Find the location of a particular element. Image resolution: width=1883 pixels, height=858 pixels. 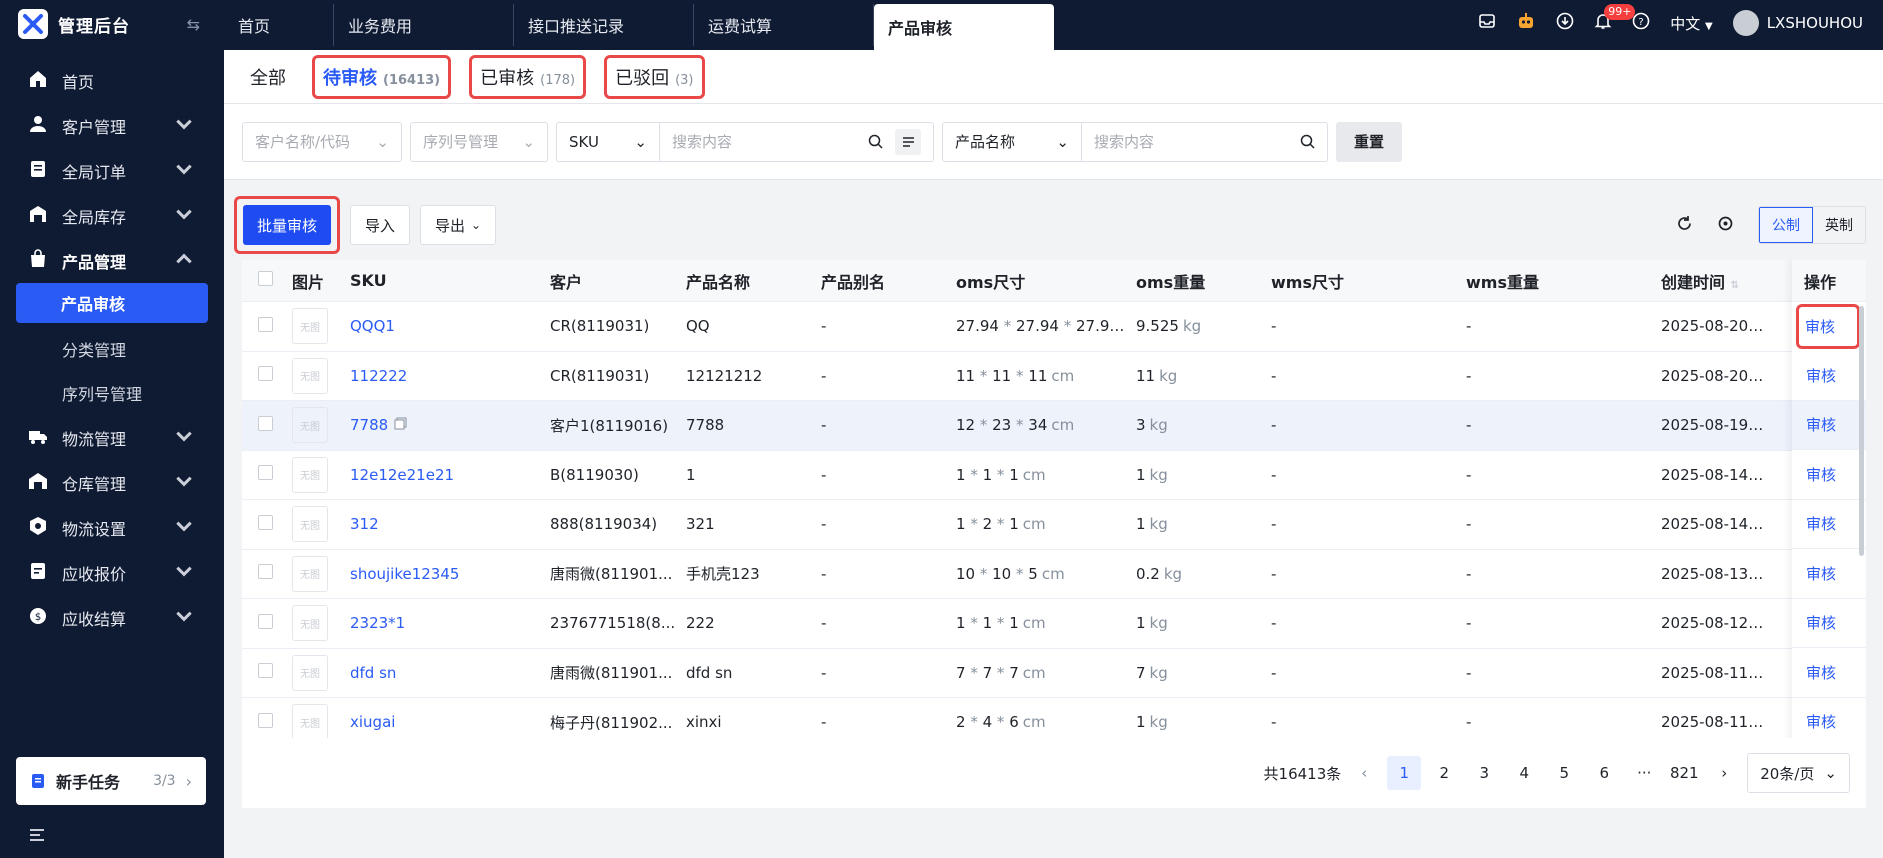

page-size-select: 20条/页 ⌄ is located at coordinates (1798, 773).